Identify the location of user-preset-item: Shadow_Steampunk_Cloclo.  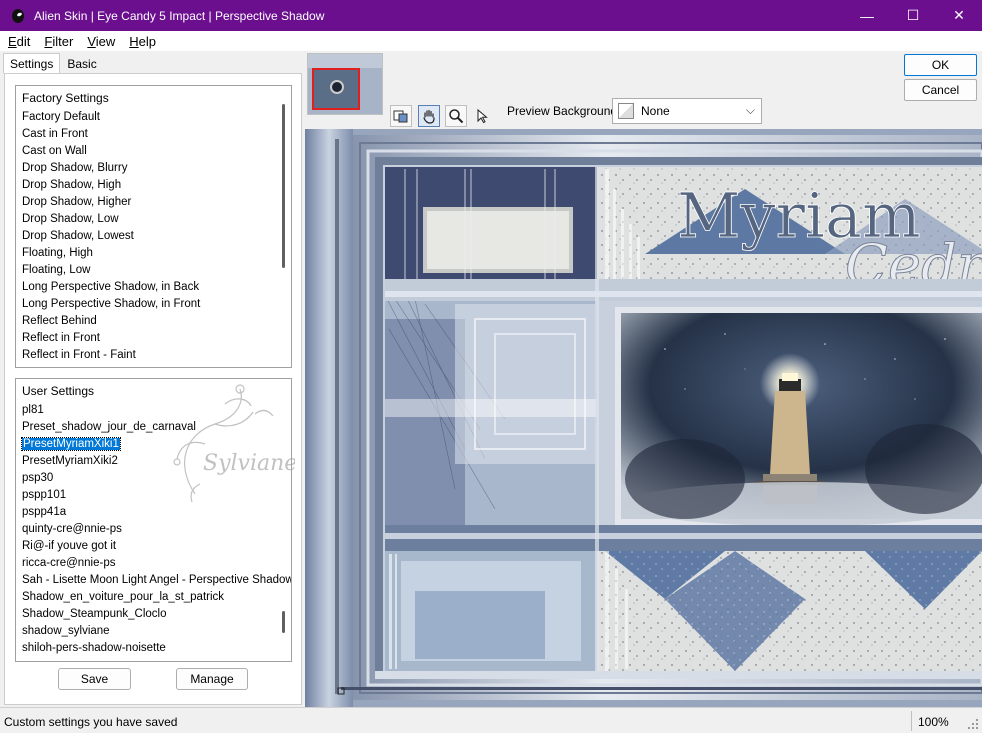
(153, 614).